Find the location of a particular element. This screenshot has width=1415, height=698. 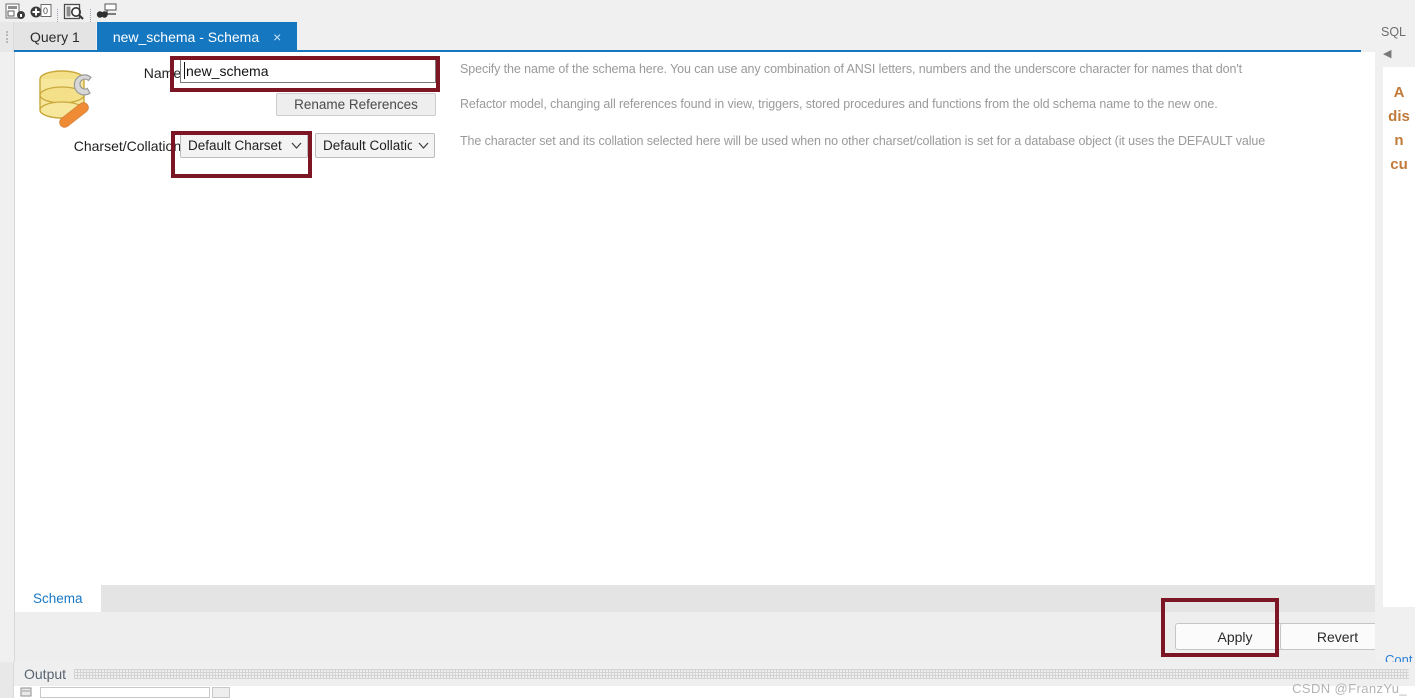

tab-new-schema: new_schema - Schema × is located at coordinates (197, 37).